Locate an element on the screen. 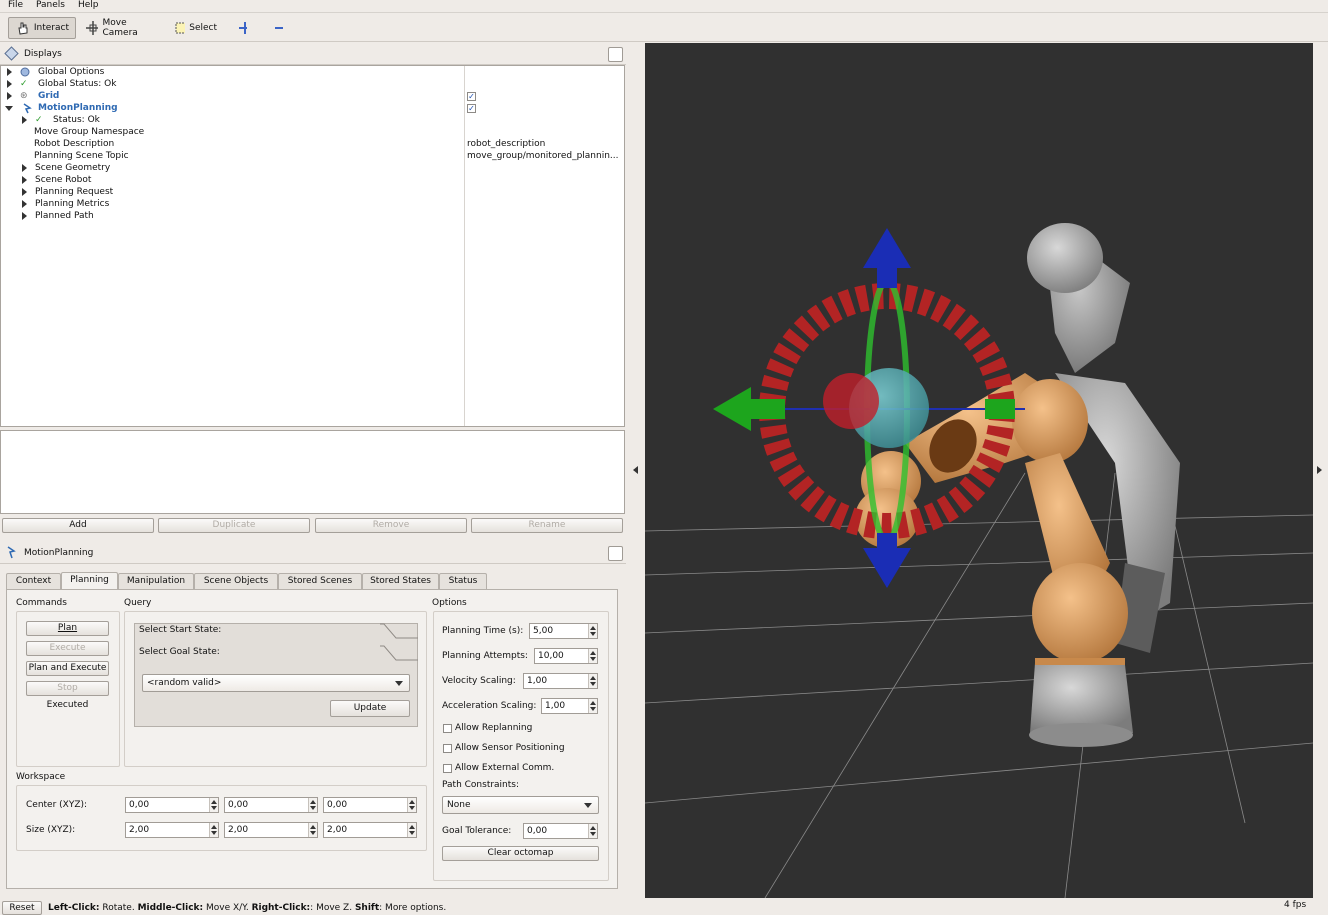  grid-icon: ⊛ is located at coordinates (24, 96).